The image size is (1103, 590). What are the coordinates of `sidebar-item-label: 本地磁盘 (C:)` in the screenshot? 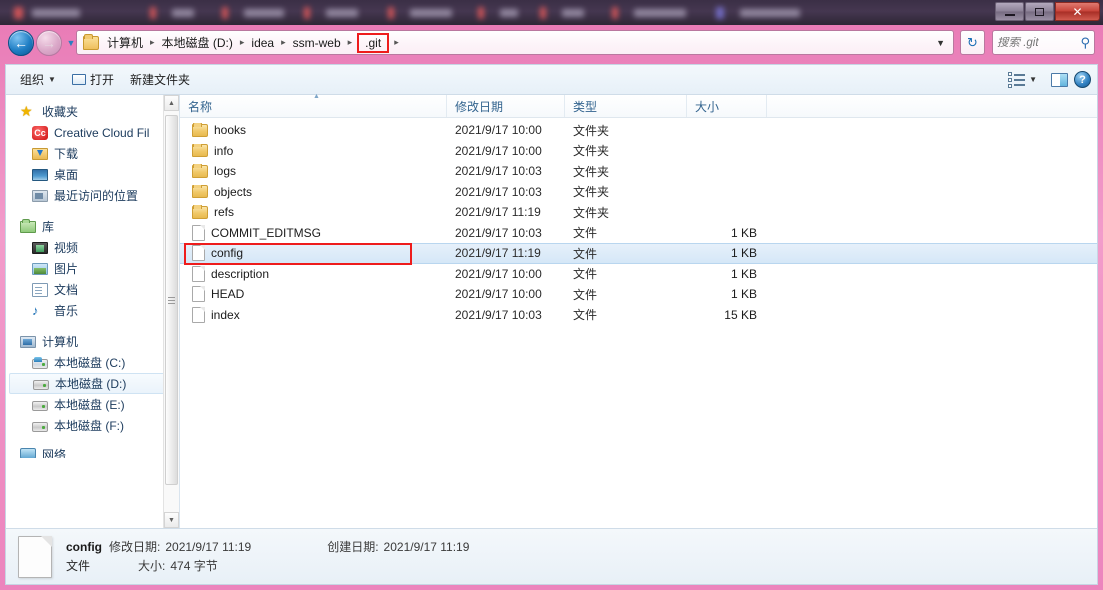 It's located at (90, 363).